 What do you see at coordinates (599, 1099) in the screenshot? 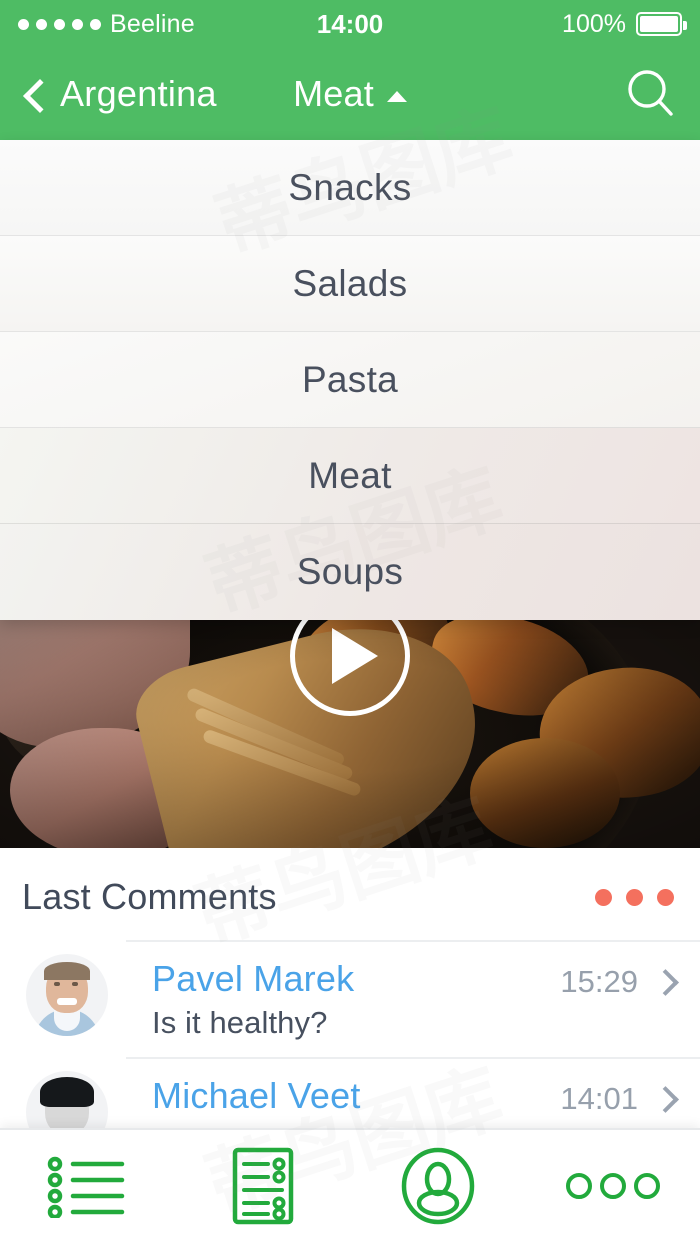
I see `comment-timestamp: 14:01` at bounding box center [599, 1099].